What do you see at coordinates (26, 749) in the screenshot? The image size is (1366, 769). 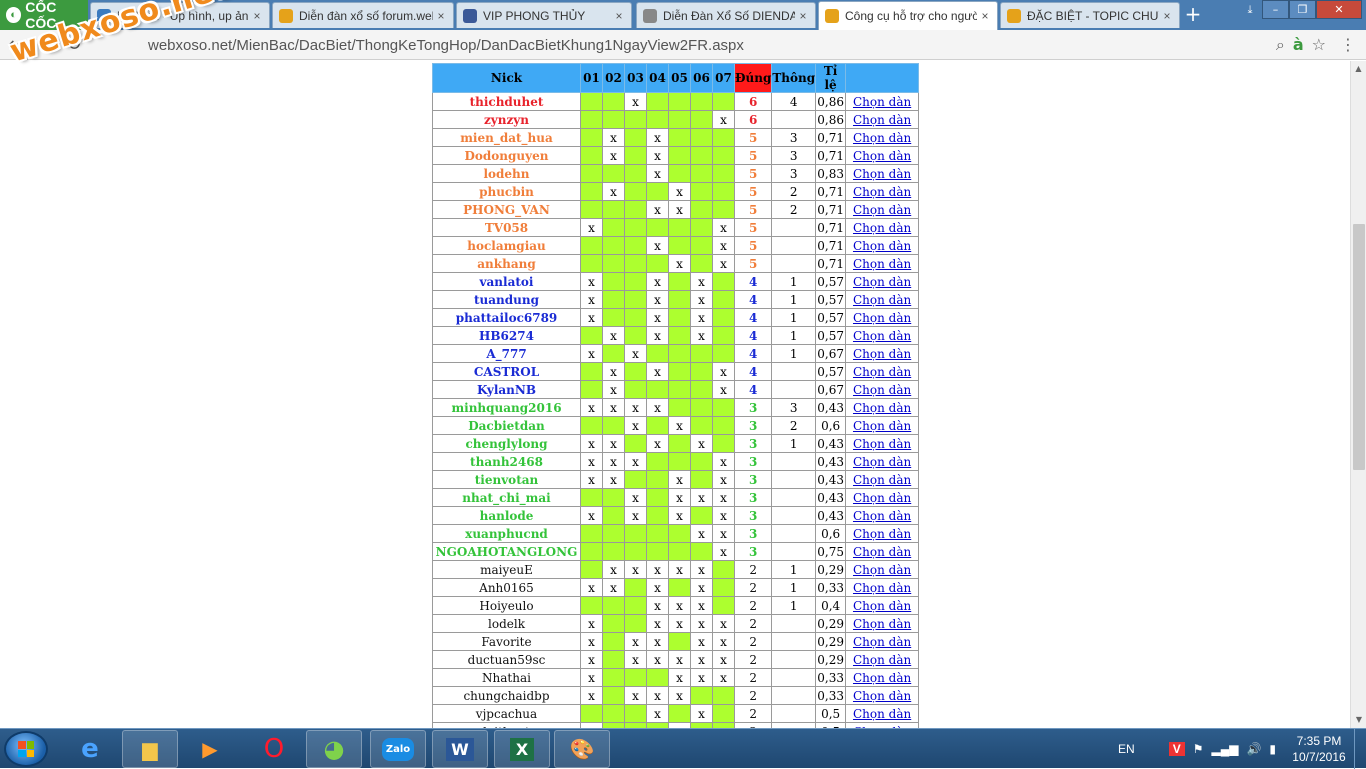 I see `start-button` at bounding box center [26, 749].